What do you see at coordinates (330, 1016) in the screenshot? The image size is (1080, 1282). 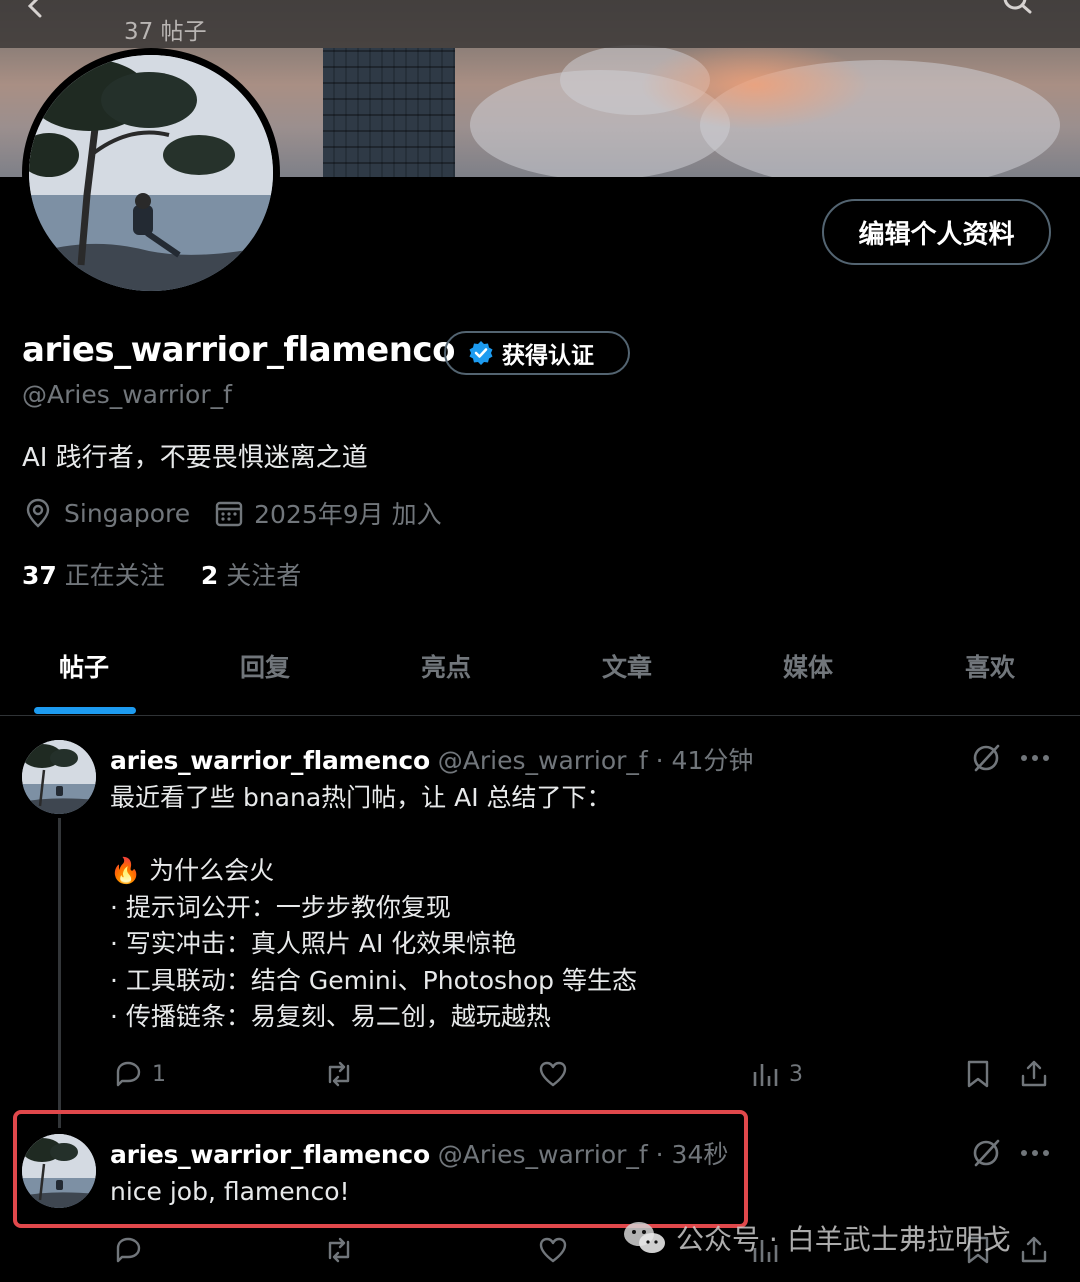 I see `post-line: · 传播链条：易复刻、易二创，越玩越热` at bounding box center [330, 1016].